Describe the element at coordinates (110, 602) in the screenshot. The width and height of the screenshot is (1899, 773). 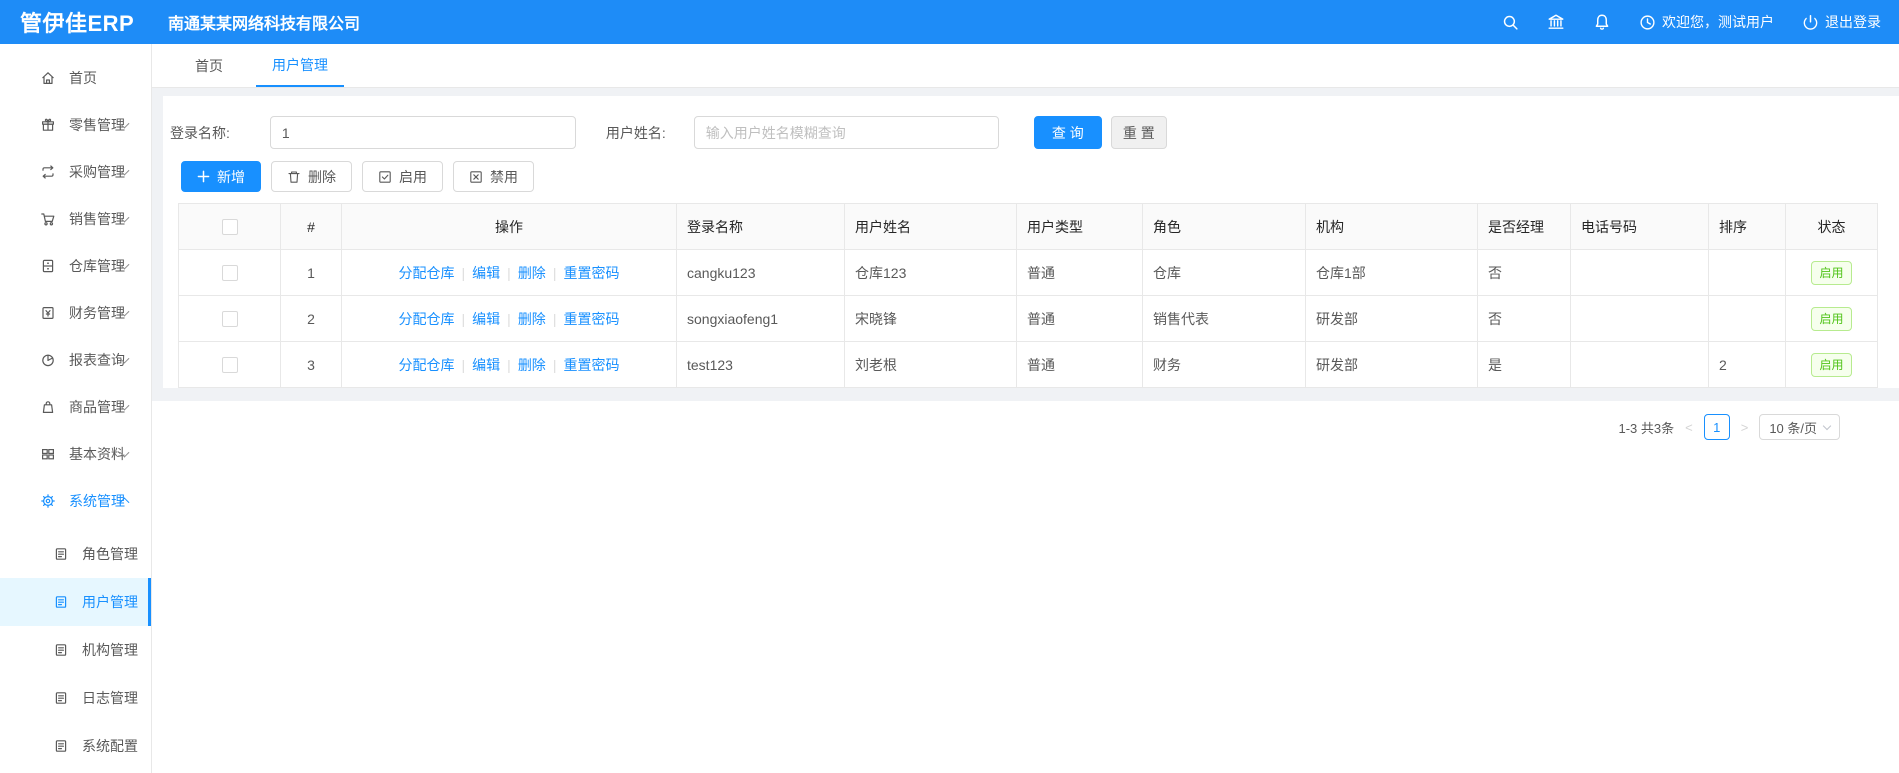
I see `sidebar-item-label: 用户管理` at that location.